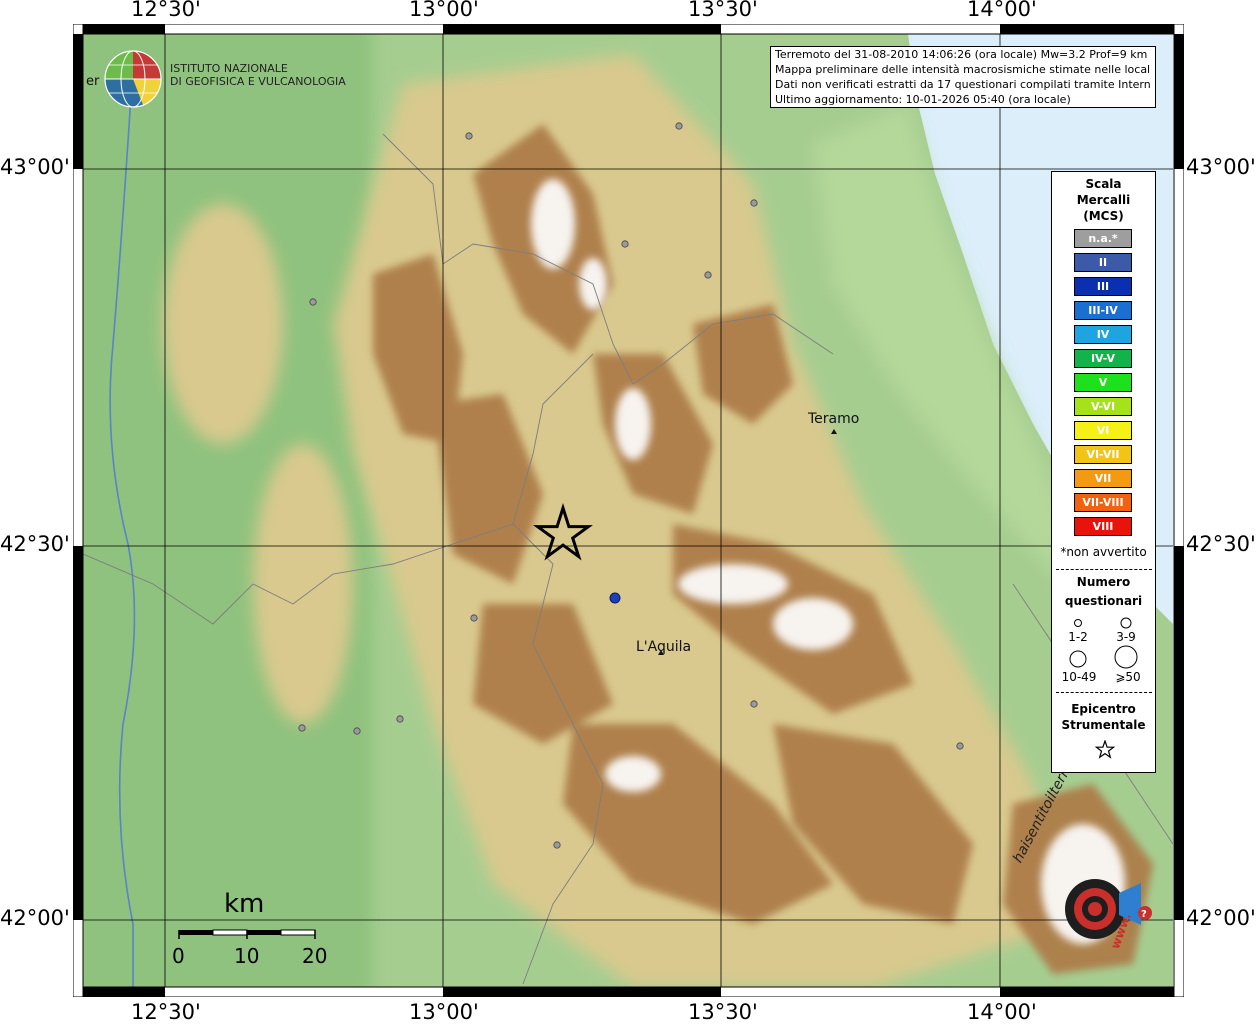  I want to click on legend-swatch: VI-VII, so click(1103, 454).